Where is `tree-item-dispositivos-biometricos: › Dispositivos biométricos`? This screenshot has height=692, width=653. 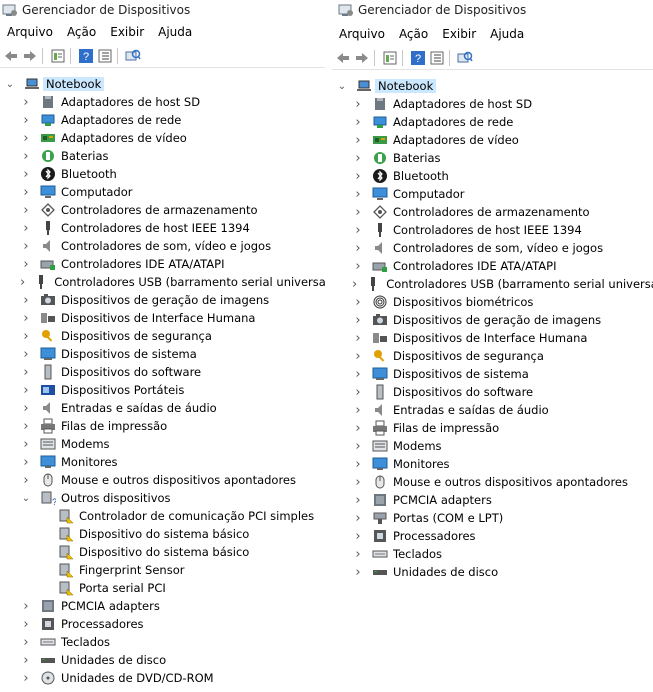
tree-item-dispositivos-biometricos: › Dispositivos biométricos is located at coordinates (492, 302).